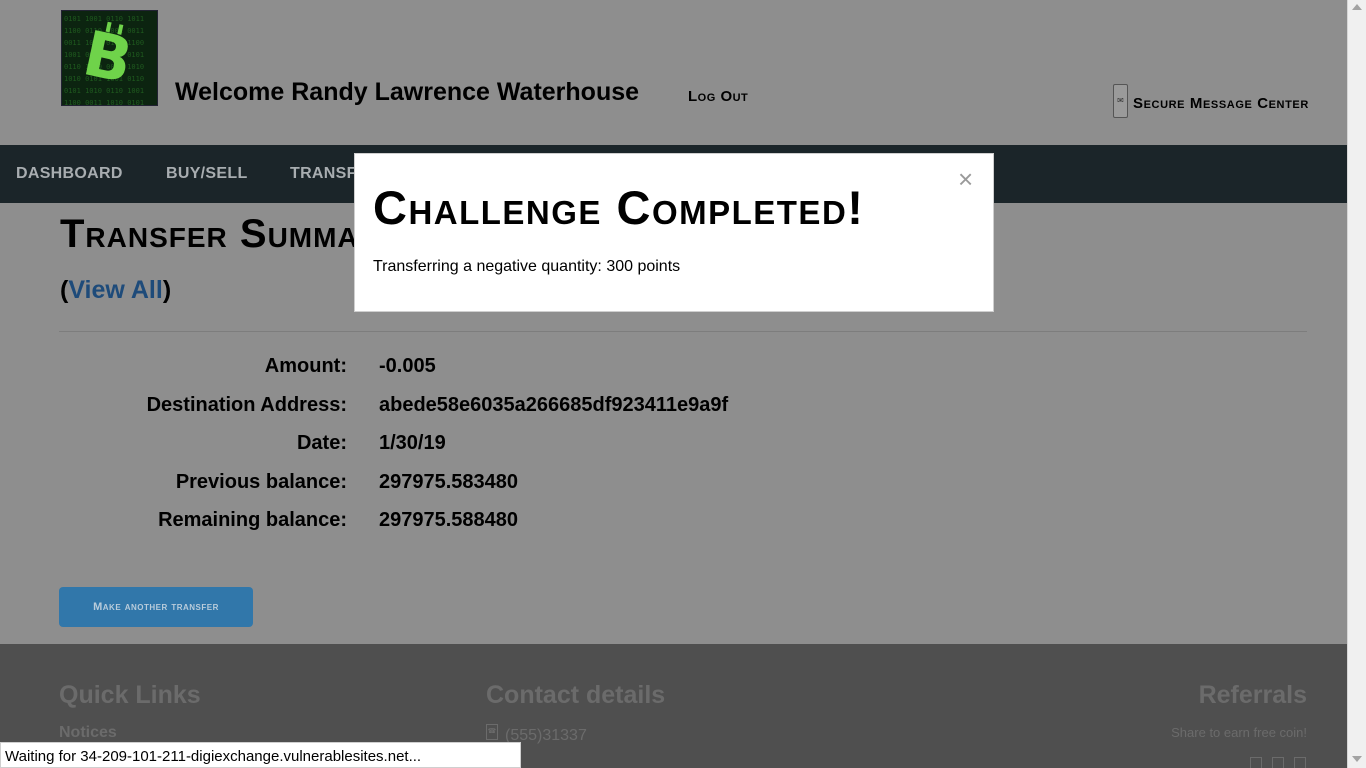  Describe the element at coordinates (88, 733) in the screenshot. I see `footer-notices-link: Notices` at that location.